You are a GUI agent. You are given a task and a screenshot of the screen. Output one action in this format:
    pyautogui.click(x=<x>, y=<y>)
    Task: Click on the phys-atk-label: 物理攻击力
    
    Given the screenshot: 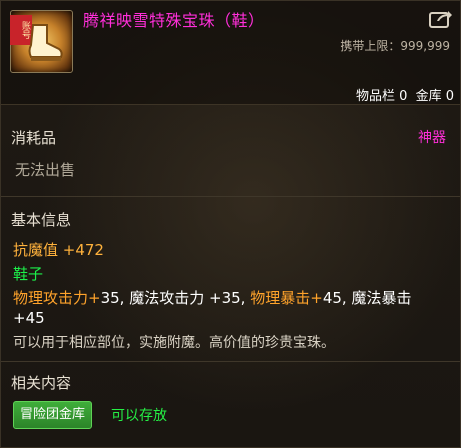 What is the action you would take?
    pyautogui.click(x=51, y=298)
    